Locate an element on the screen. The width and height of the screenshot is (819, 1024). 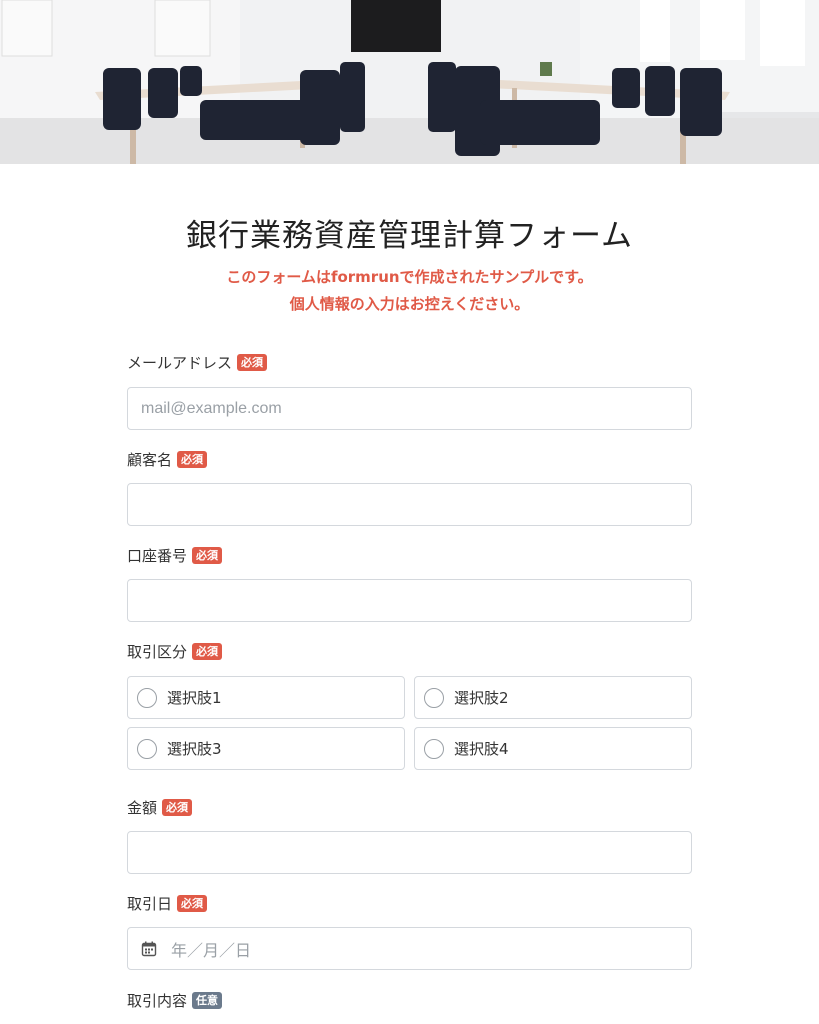
sample-notice-line1: このフォームはformrunで作成されたサンプルです。 is located at coordinates (409, 277).